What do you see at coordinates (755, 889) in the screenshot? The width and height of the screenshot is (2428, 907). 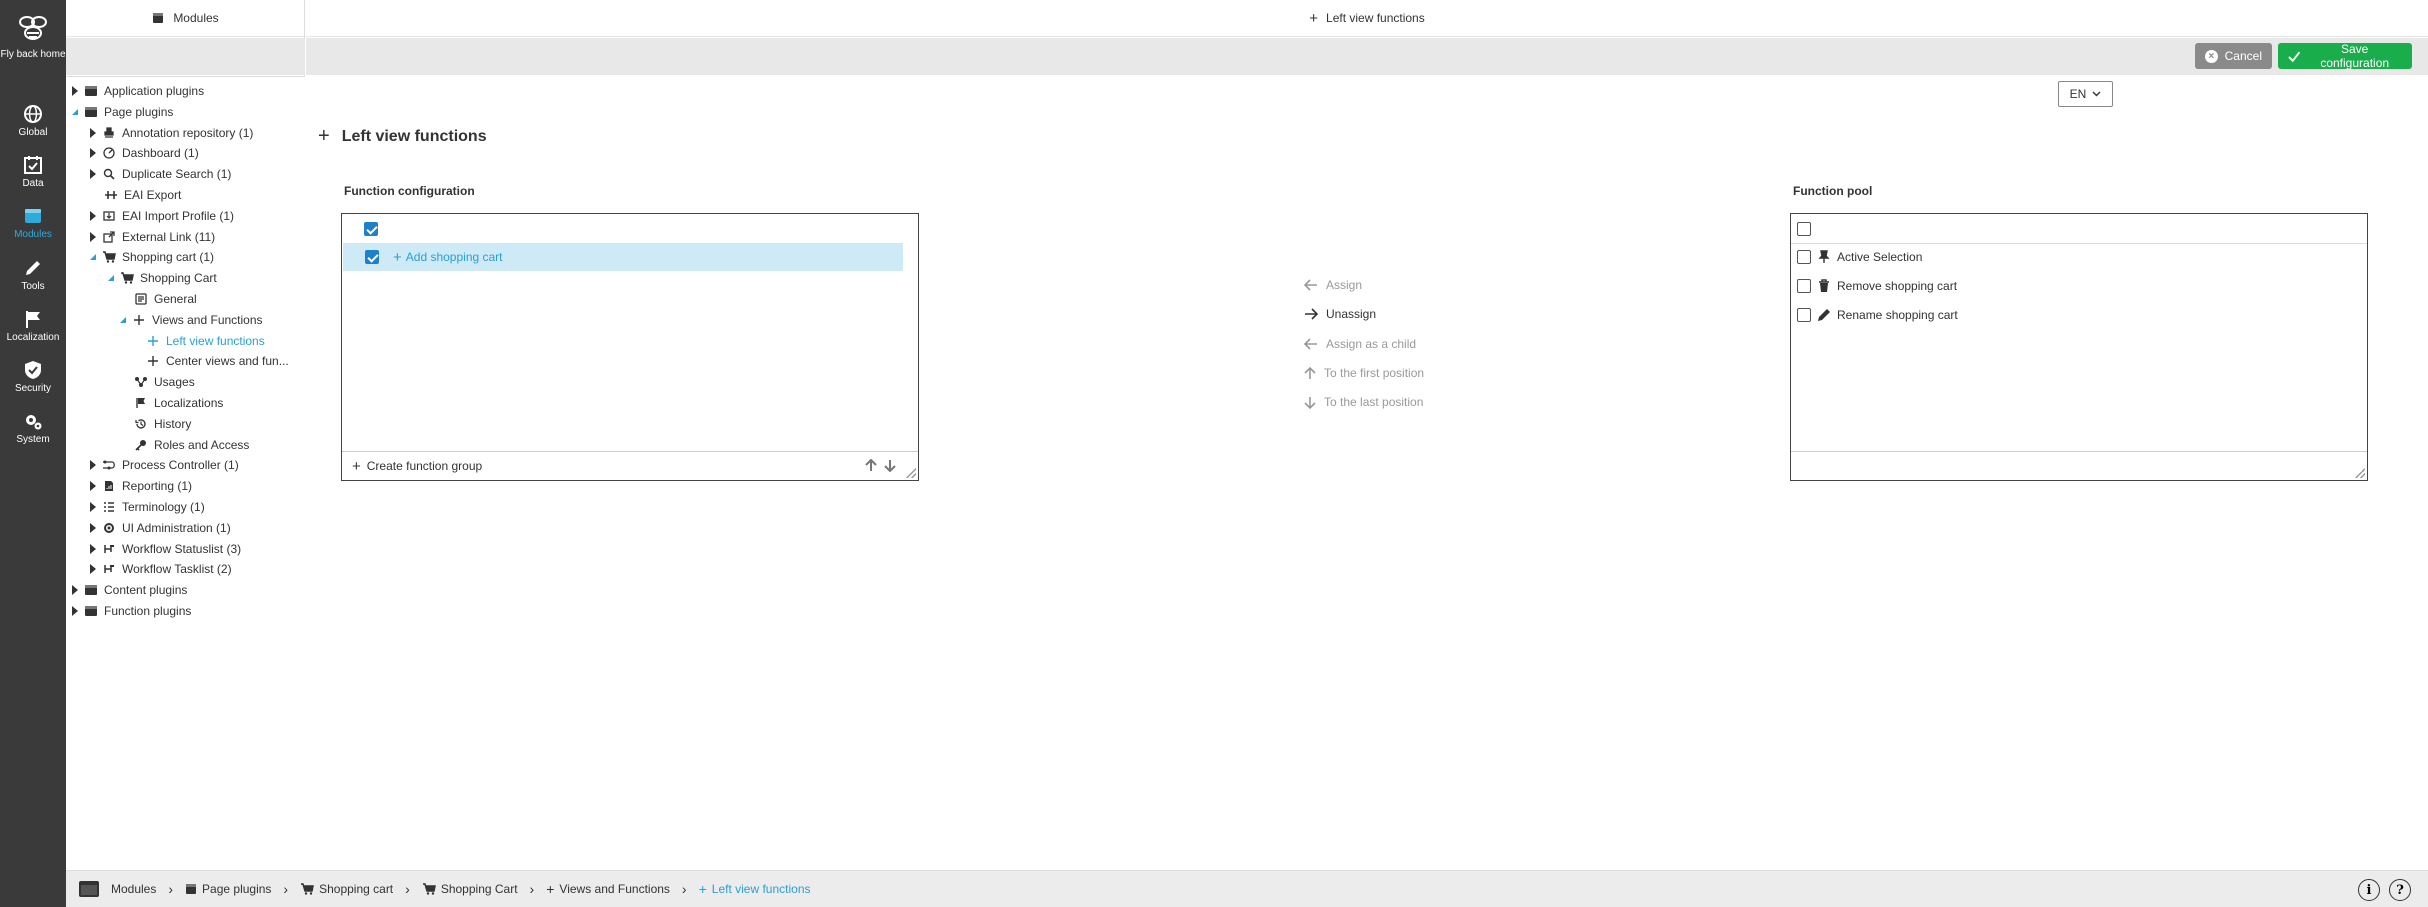 I see `breadcrumb-item-left-view-functions: + Left view functions` at bounding box center [755, 889].